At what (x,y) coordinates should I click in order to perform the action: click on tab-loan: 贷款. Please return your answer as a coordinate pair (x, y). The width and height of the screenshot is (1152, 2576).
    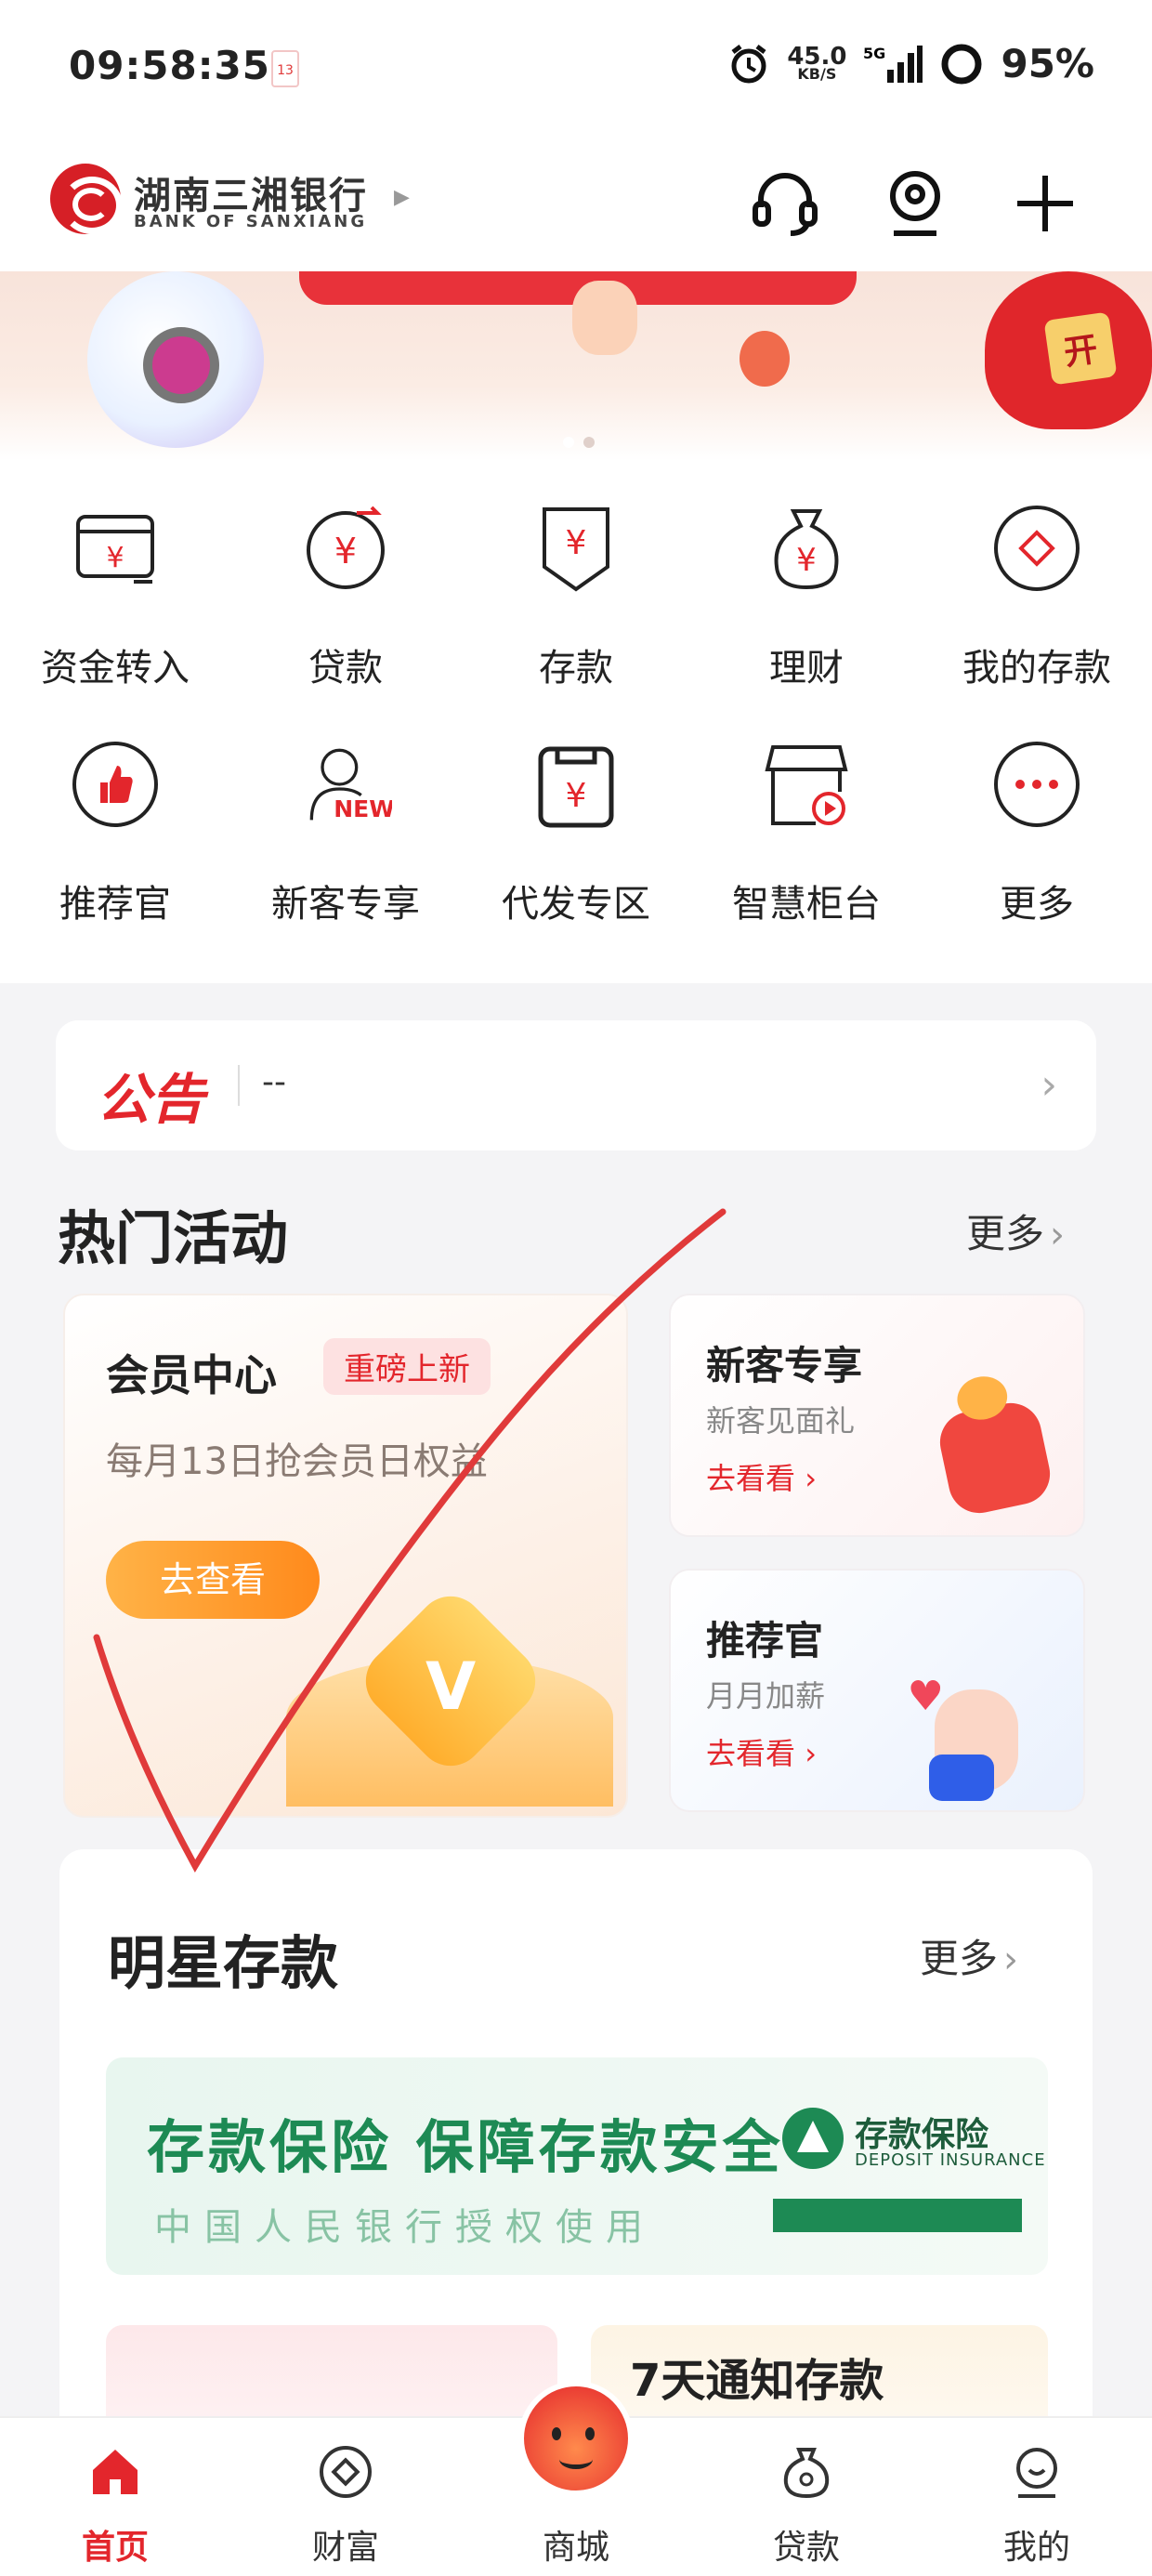
    Looking at the image, I should click on (806, 2497).